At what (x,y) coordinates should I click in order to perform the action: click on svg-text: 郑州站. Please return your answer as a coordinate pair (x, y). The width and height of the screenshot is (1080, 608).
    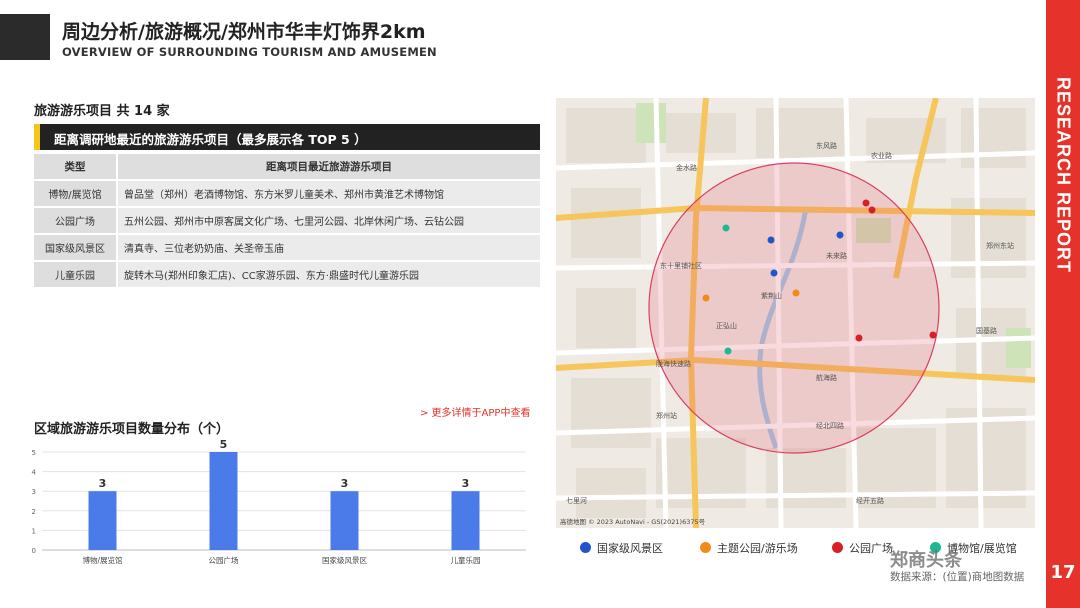
    Looking at the image, I should click on (666, 415).